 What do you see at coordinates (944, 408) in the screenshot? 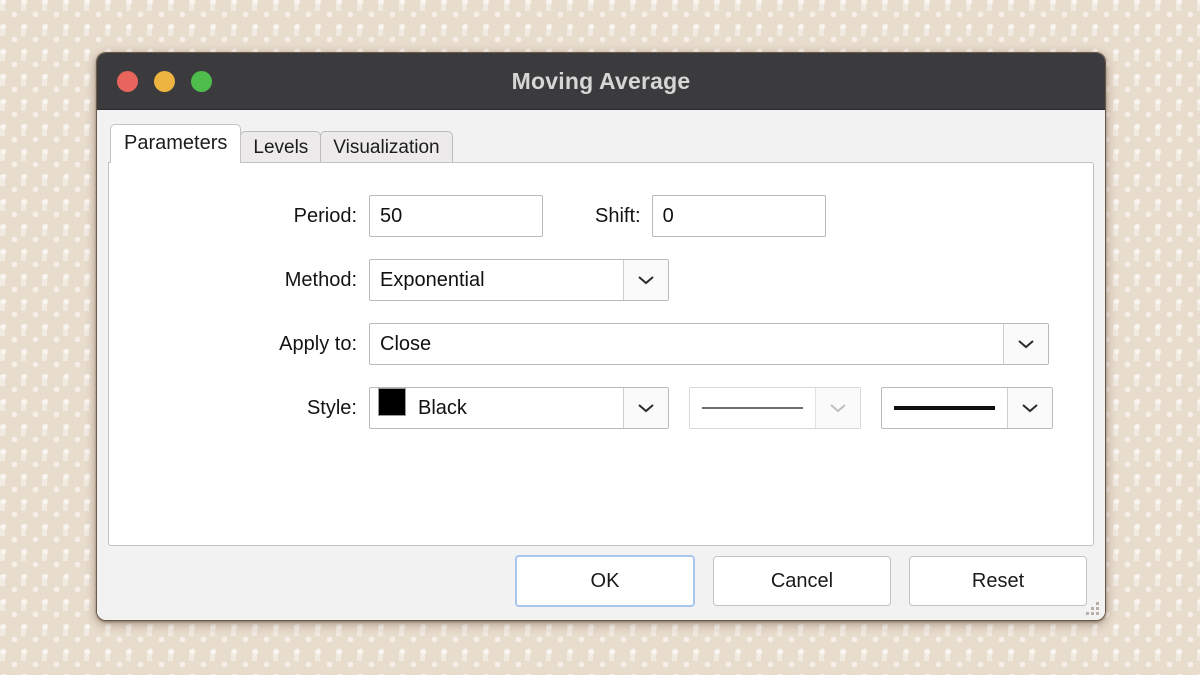
I see `line-width-preview` at bounding box center [944, 408].